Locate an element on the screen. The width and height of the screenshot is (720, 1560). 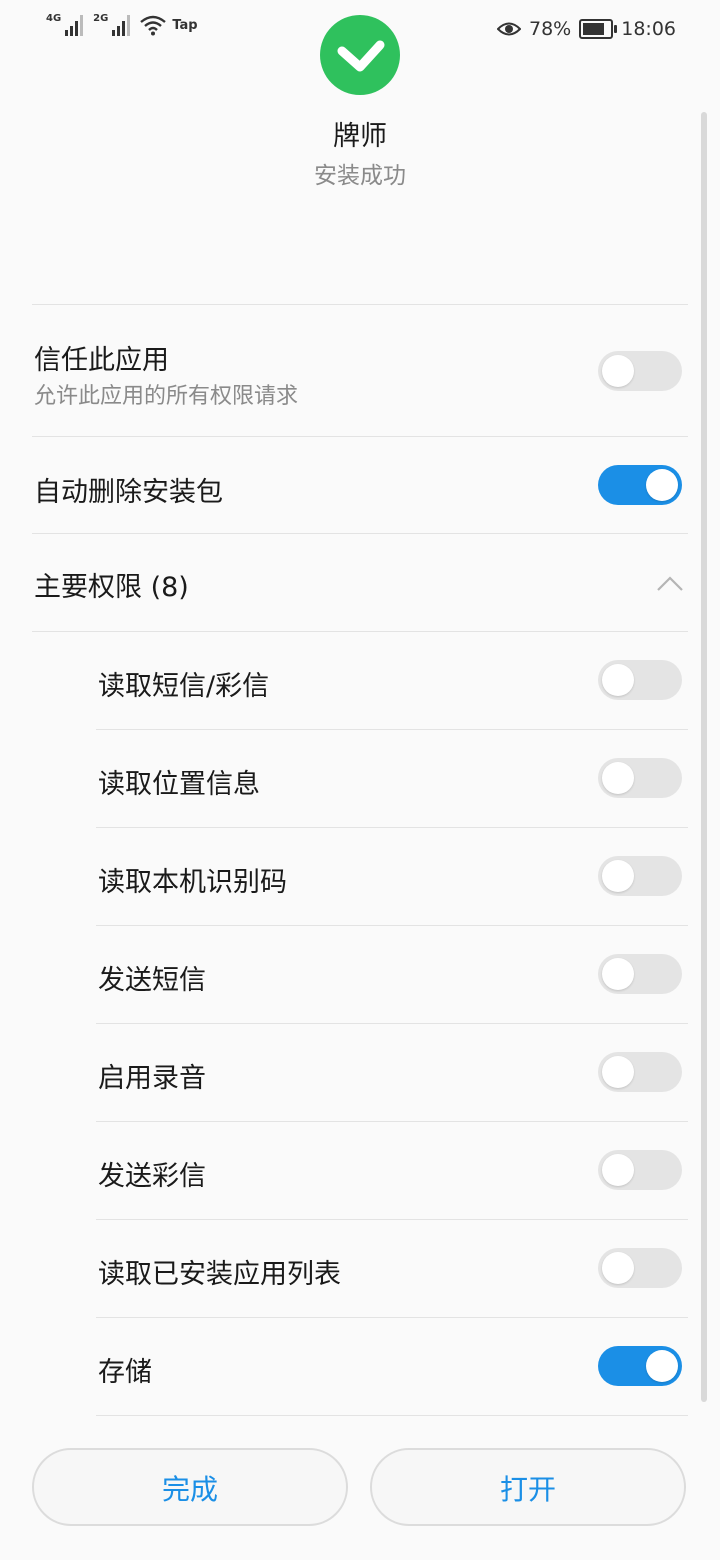
permission-label: 读取本机识别码 is located at coordinates (192, 882).